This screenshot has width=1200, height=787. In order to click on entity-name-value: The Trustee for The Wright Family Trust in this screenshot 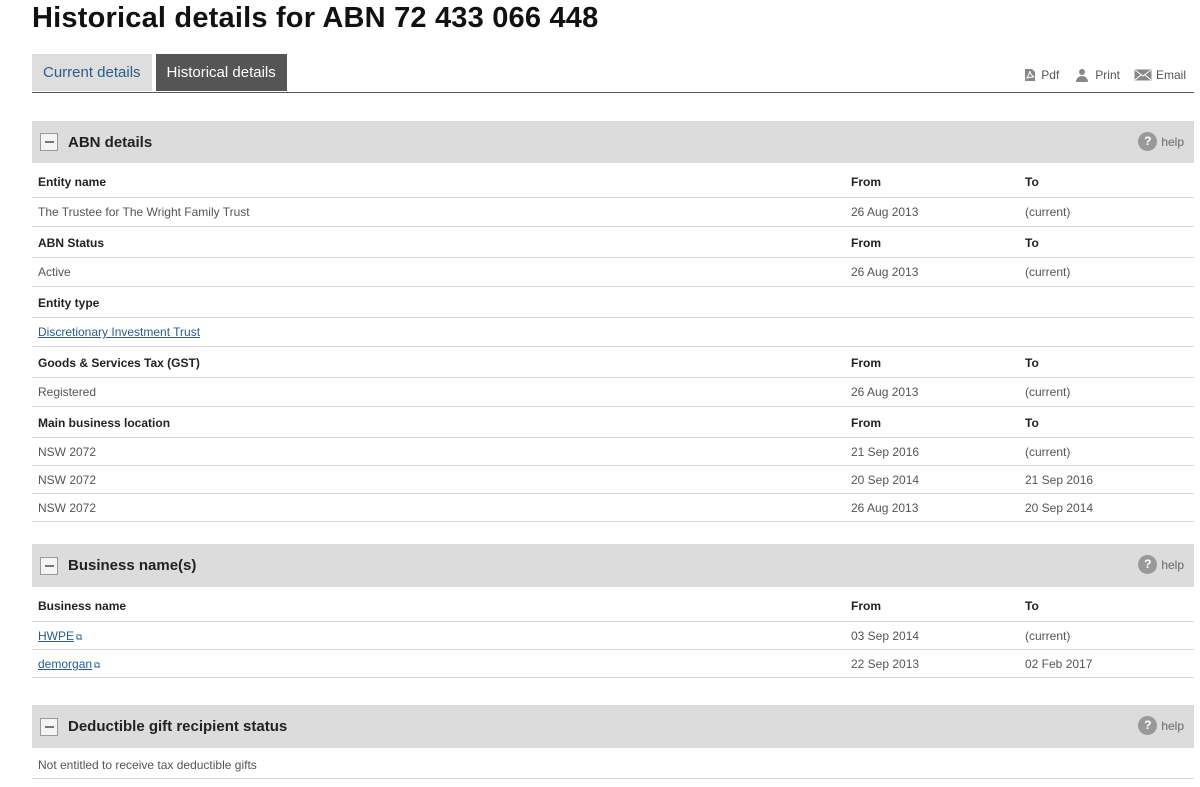, I will do `click(144, 212)`.